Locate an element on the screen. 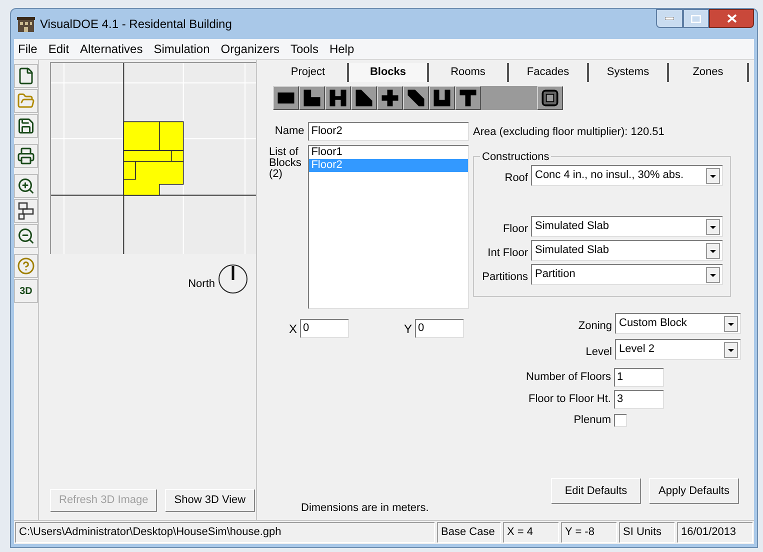 Image resolution: width=763 pixels, height=552 pixels. cross-shape-icon is located at coordinates (390, 98).